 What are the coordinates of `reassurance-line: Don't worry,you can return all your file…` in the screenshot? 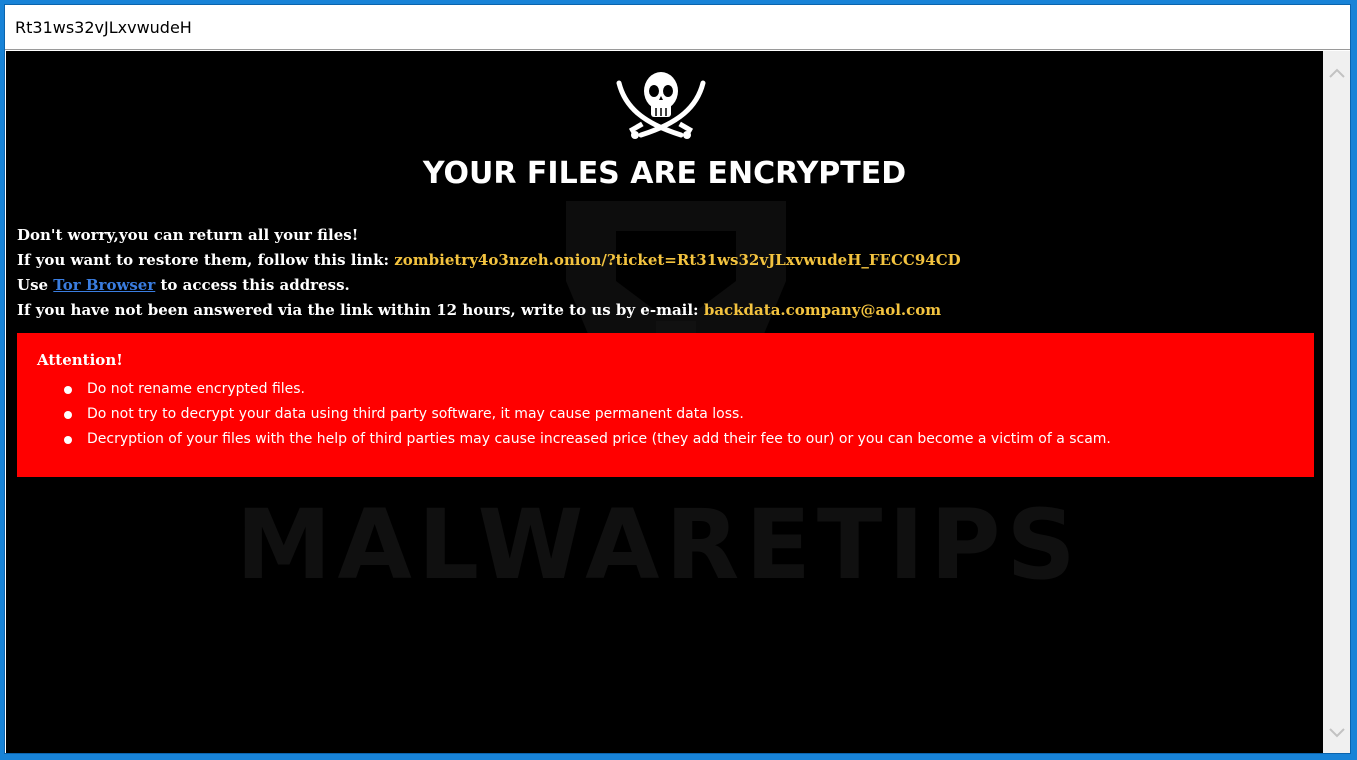 It's located at (188, 235).